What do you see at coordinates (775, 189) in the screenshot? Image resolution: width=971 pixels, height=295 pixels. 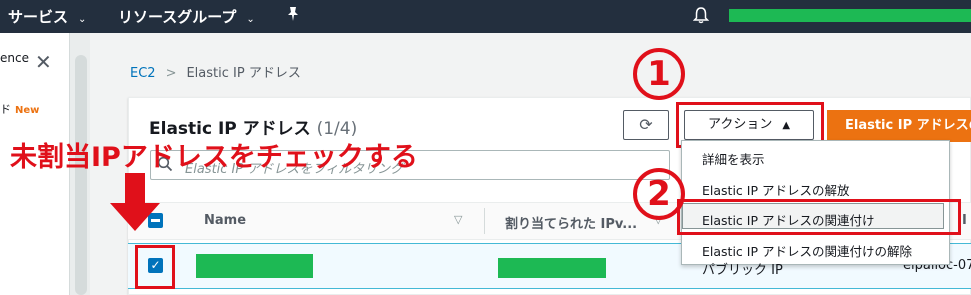 I see `menu-item-release-address: Elastic IP アドレスの解放` at bounding box center [775, 189].